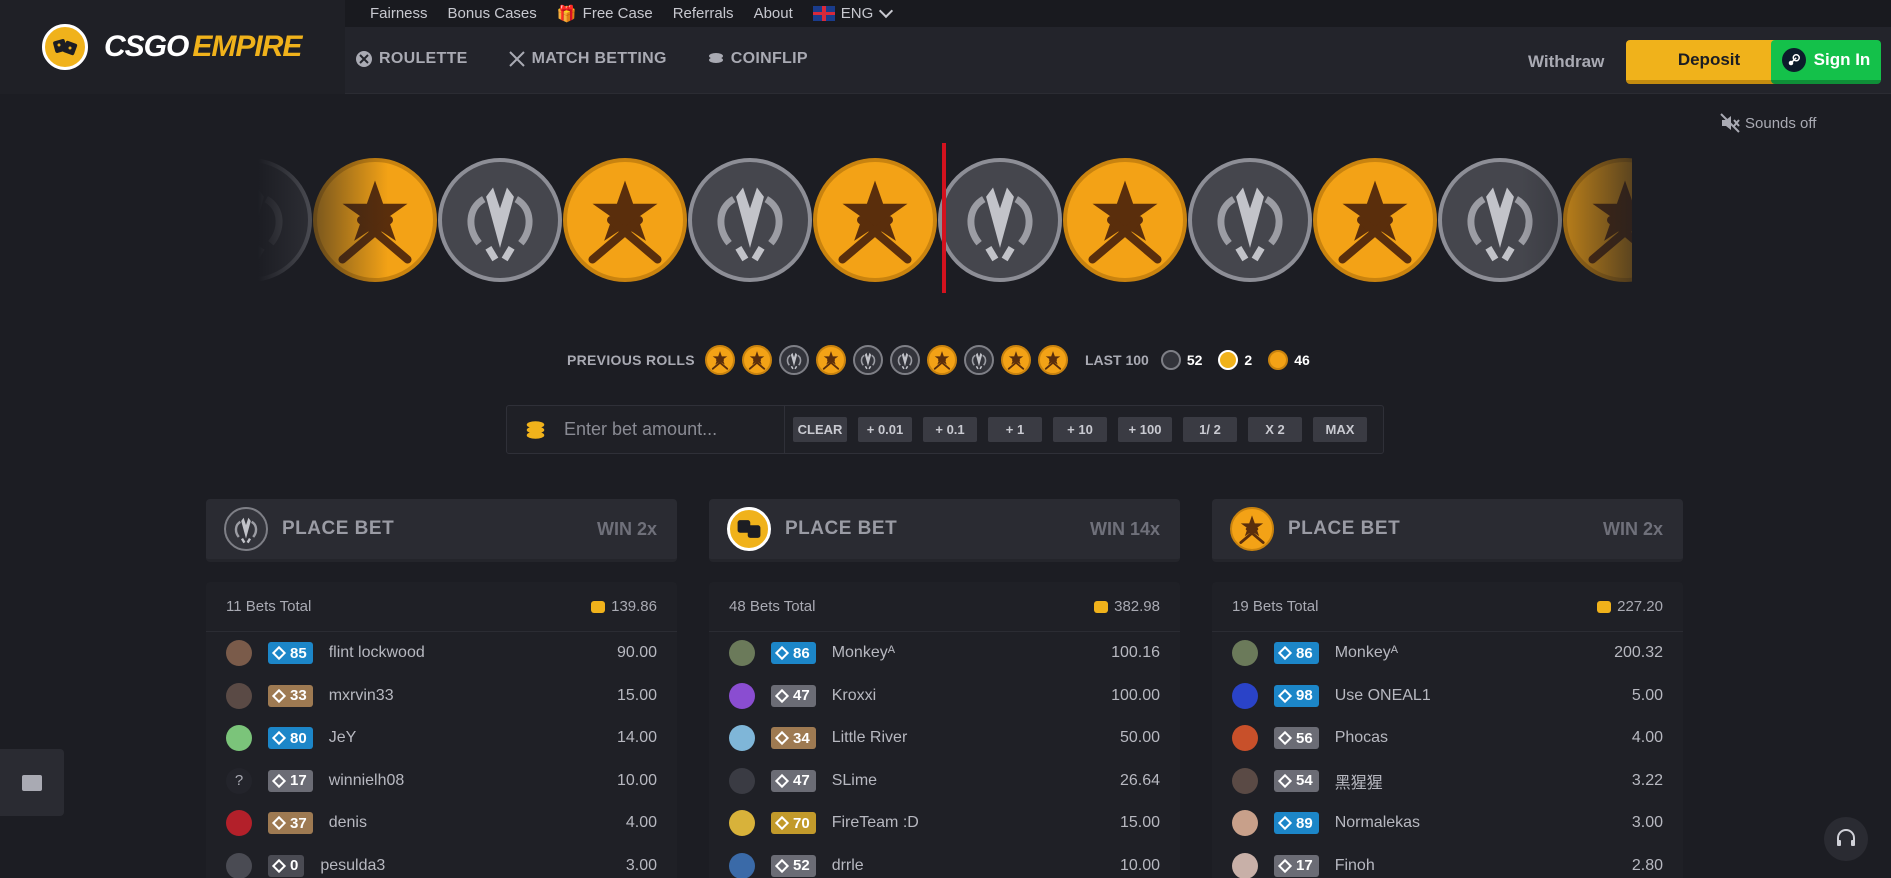 The width and height of the screenshot is (1891, 878). Describe the element at coordinates (1210, 429) in the screenshot. I see `bet-chip-1-2: 1/ 2` at that location.